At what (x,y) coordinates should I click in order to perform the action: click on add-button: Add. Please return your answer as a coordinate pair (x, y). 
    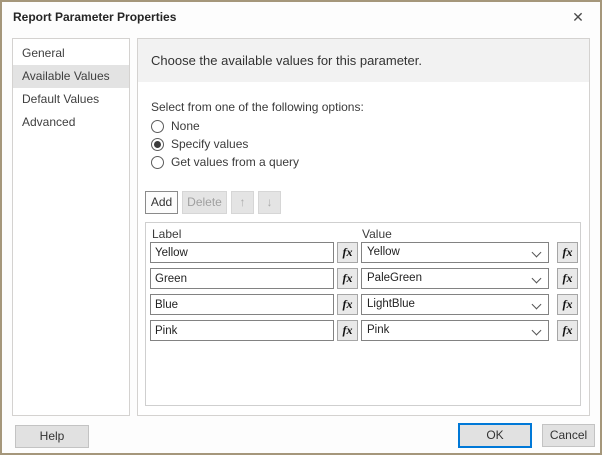
    Looking at the image, I should click on (161, 202).